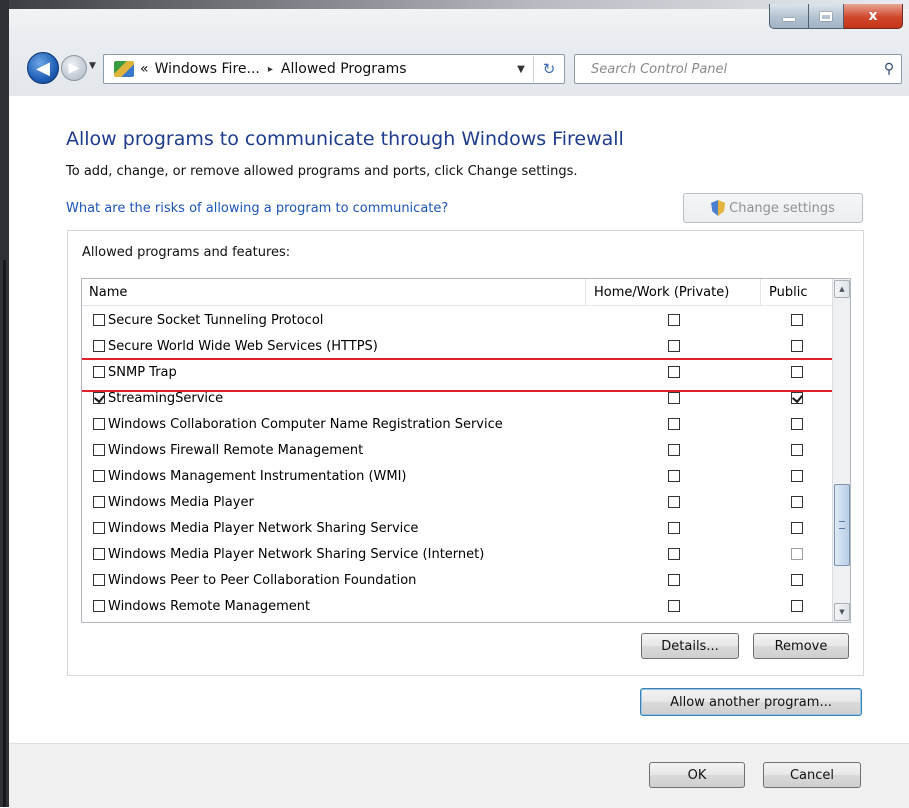 This screenshot has height=808, width=909. Describe the element at coordinates (789, 16) in the screenshot. I see `minimize-button` at that location.